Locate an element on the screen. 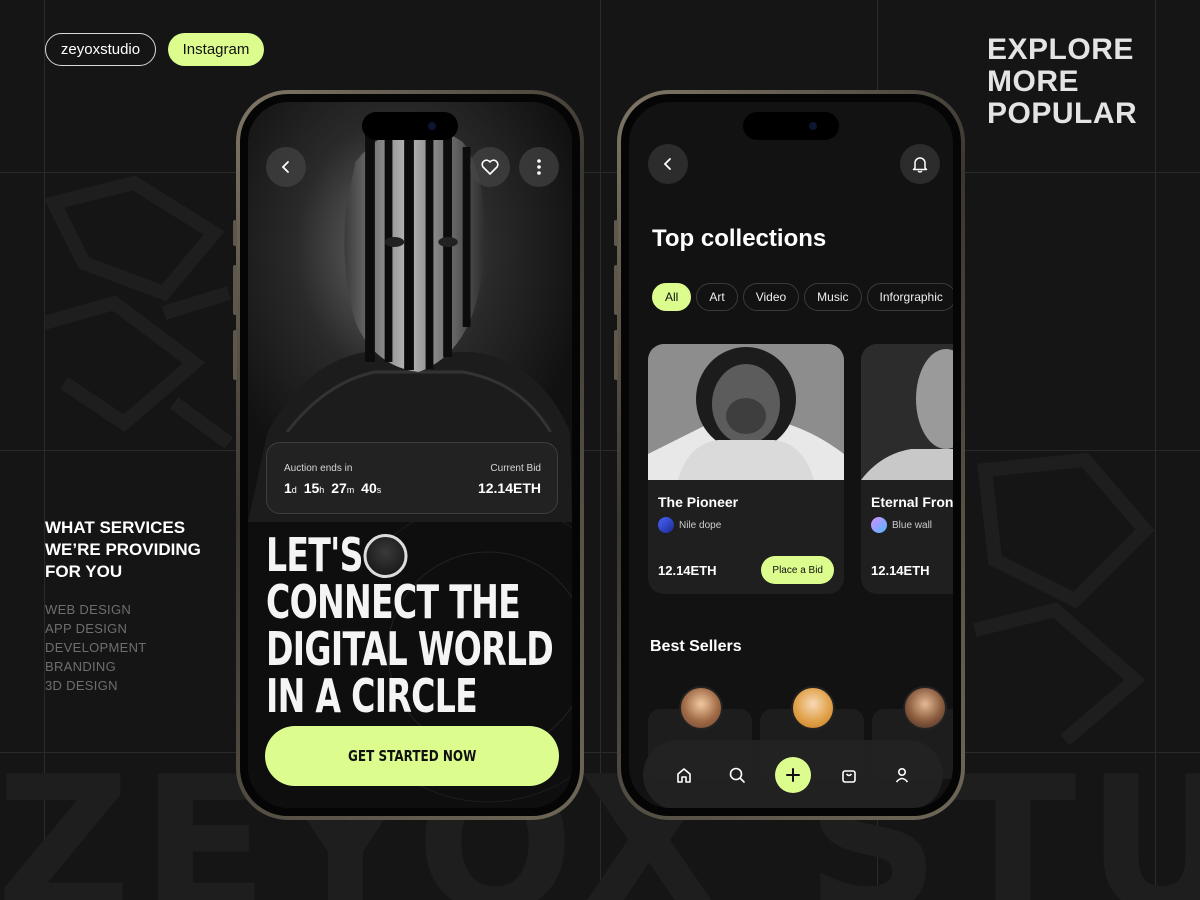 The height and width of the screenshot is (900, 1200). home-icon is located at coordinates (683, 775).